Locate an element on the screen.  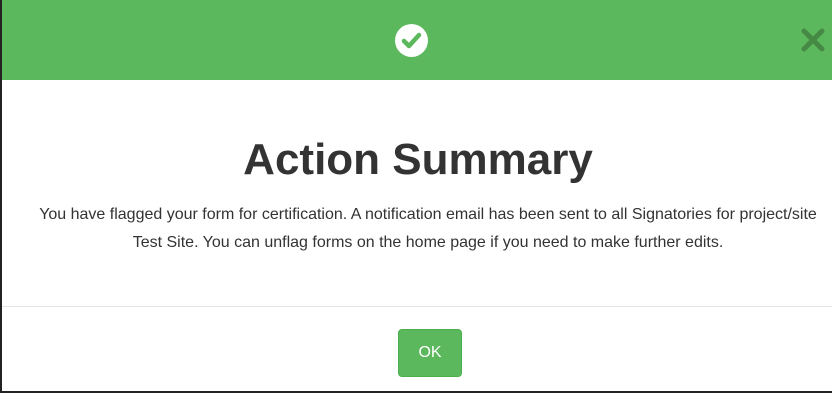
close-icon is located at coordinates (813, 40).